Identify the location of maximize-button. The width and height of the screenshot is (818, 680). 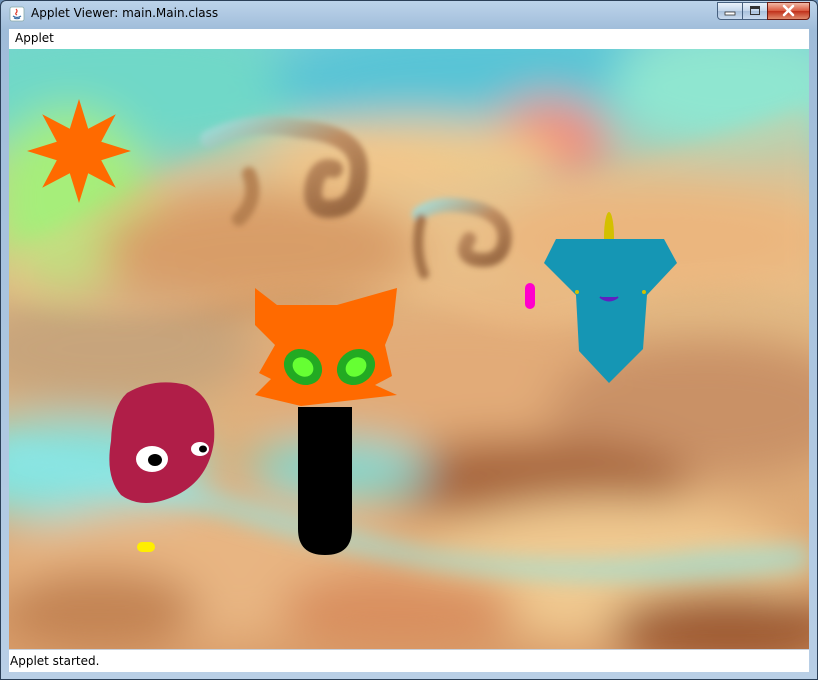
(755, 11).